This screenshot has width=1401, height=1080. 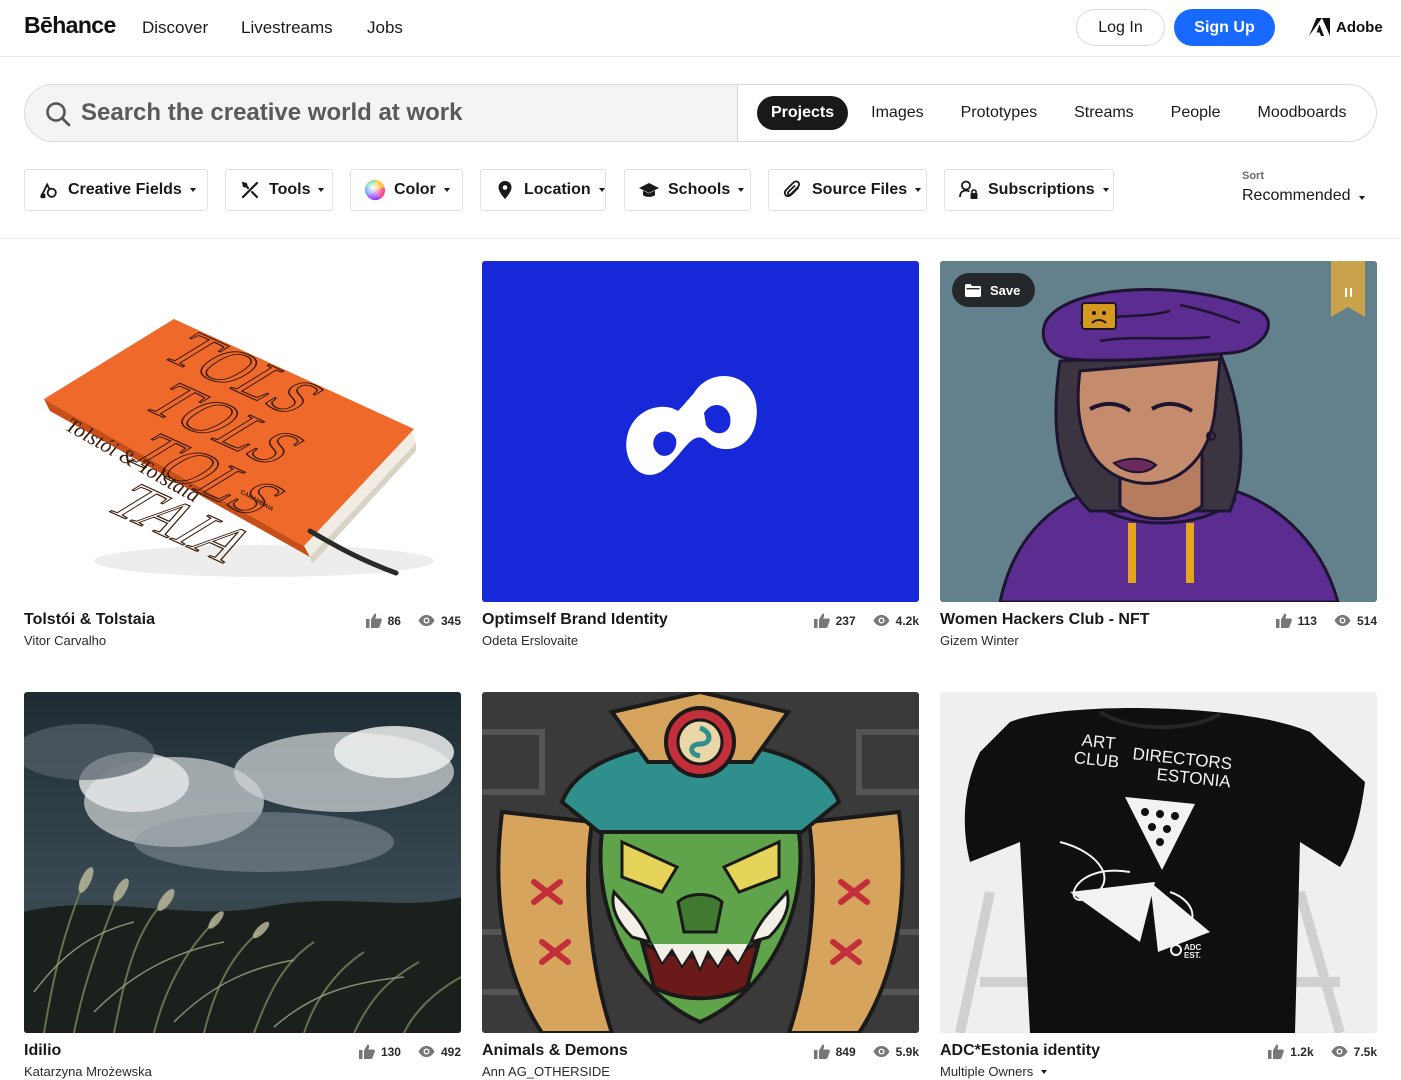 What do you see at coordinates (1224, 27) in the screenshot?
I see `signup-button: Sign Up` at bounding box center [1224, 27].